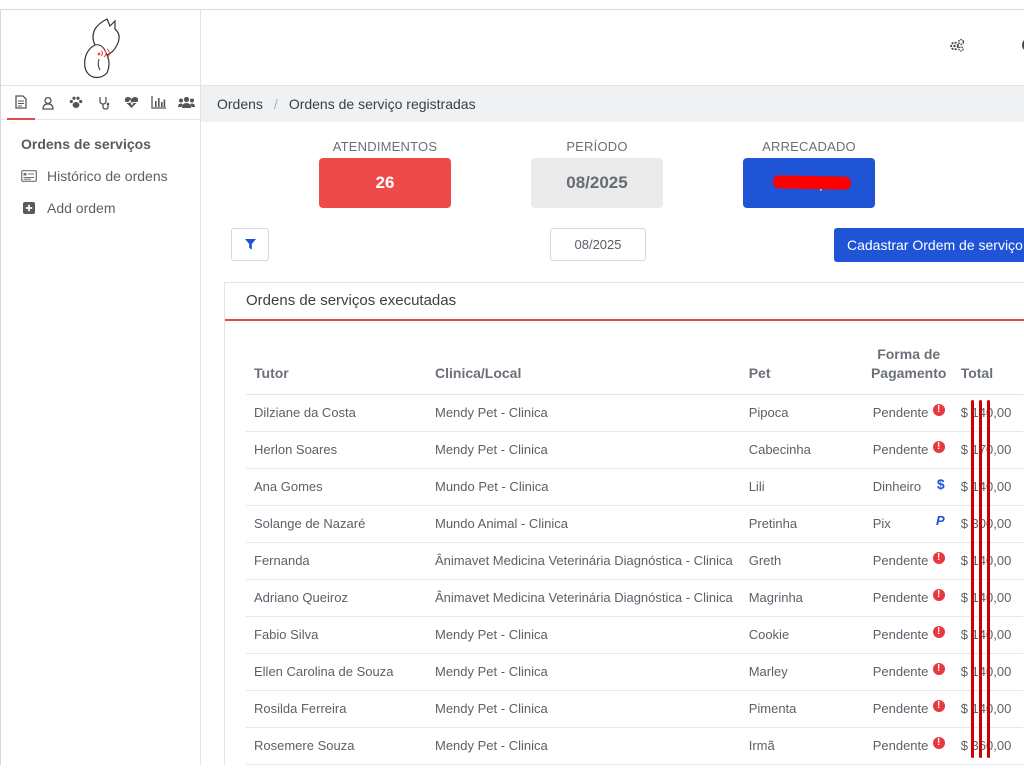  I want to click on heartbeat-icon, so click(131, 102).